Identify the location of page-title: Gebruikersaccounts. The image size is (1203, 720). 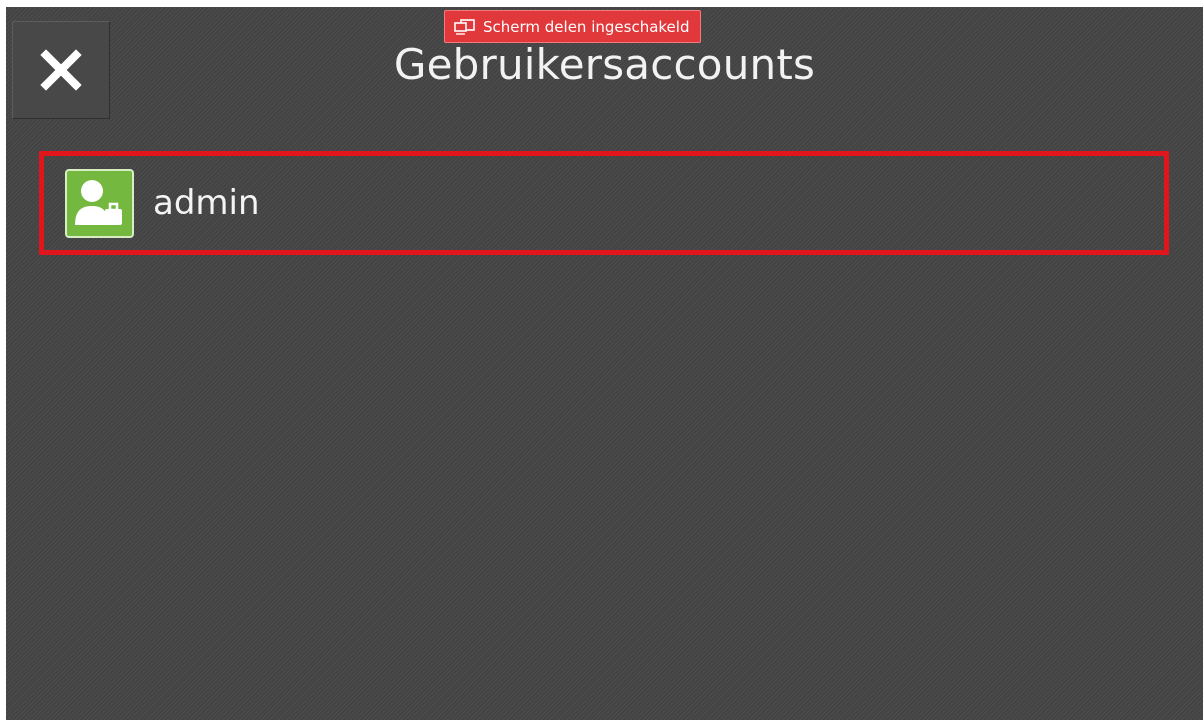
(604, 64).